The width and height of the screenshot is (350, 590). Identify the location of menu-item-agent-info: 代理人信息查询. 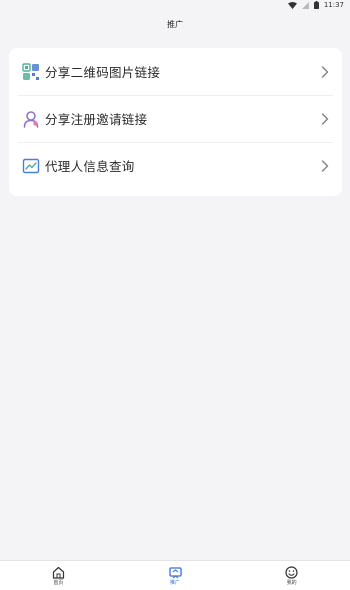
(175, 165).